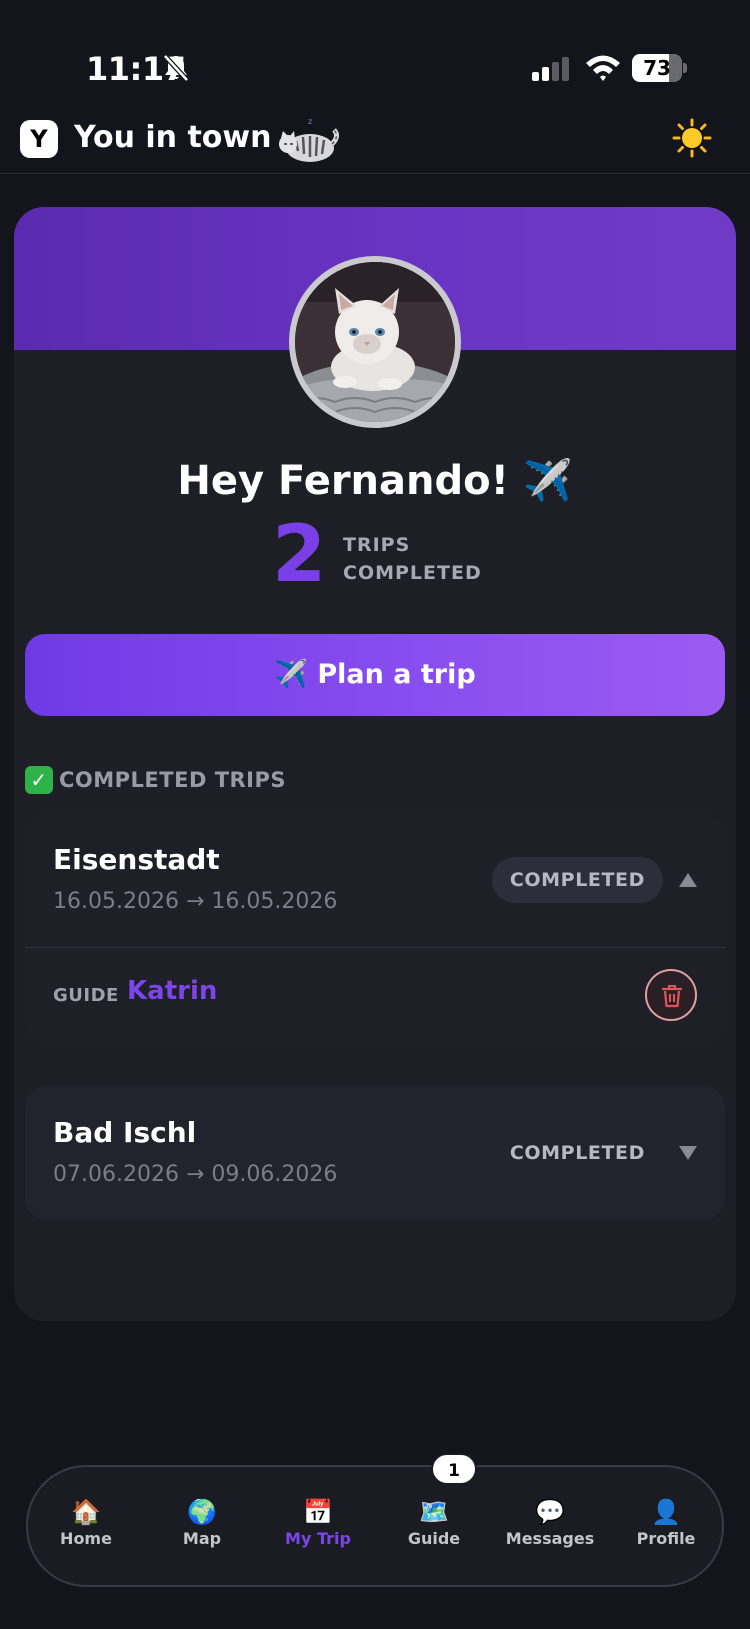  I want to click on avatar, so click(375, 342).